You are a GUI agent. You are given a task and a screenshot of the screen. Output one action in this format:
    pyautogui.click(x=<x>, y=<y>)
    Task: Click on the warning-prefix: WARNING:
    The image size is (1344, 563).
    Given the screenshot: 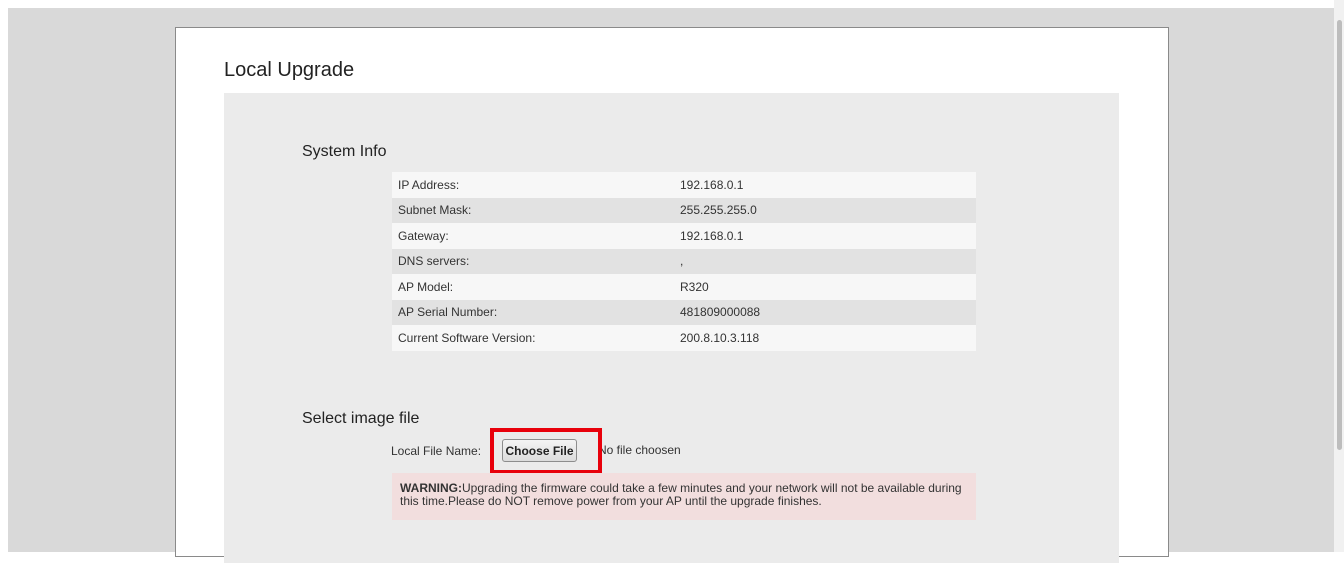 What is the action you would take?
    pyautogui.click(x=431, y=488)
    